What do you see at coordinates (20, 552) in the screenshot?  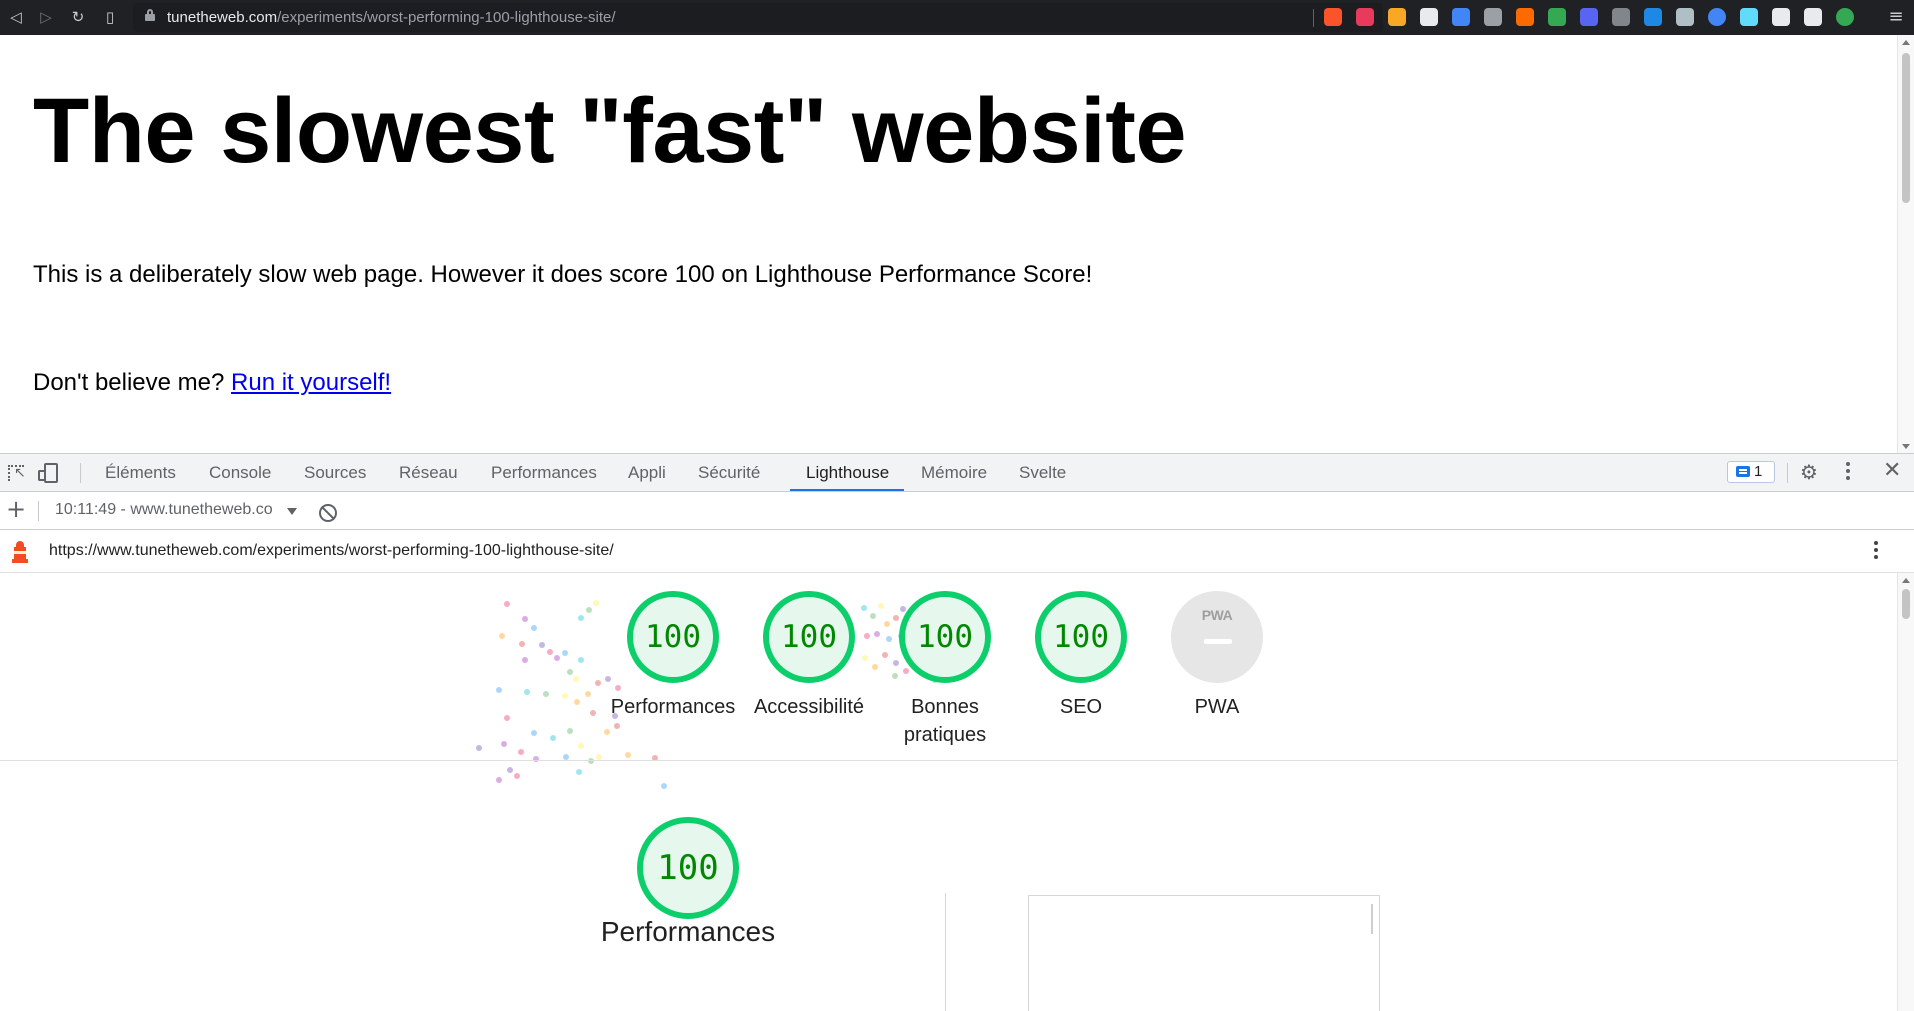 I see `lighthouse-logo-icon` at bounding box center [20, 552].